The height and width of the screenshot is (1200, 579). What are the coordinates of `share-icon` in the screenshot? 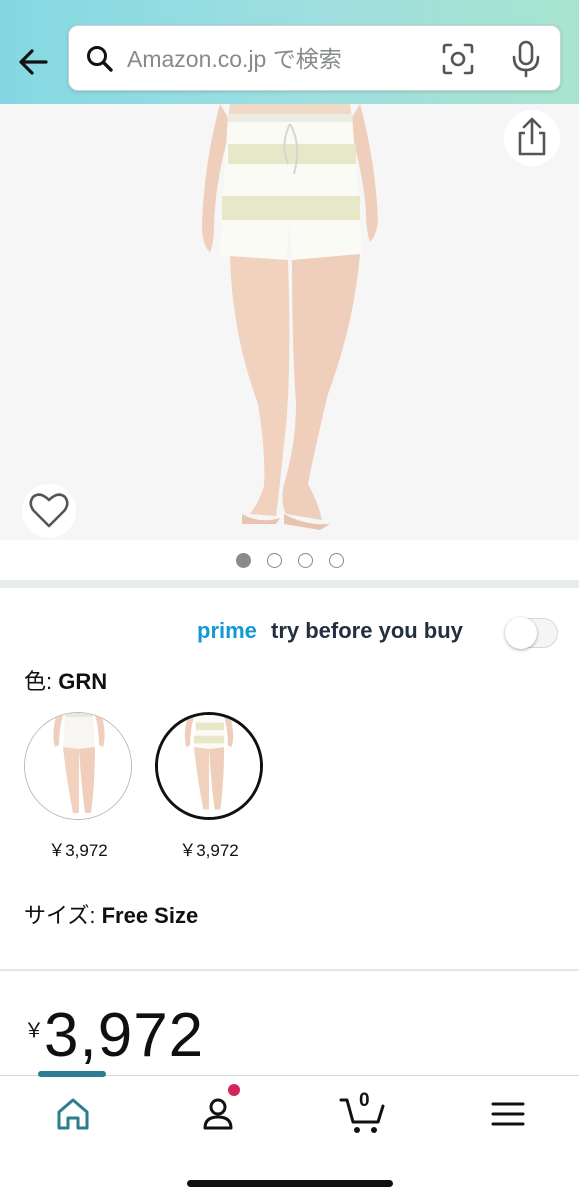 It's located at (532, 136).